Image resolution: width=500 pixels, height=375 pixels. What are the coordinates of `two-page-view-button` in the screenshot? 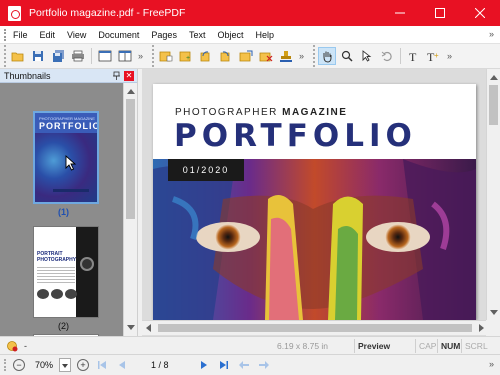 It's located at (125, 56).